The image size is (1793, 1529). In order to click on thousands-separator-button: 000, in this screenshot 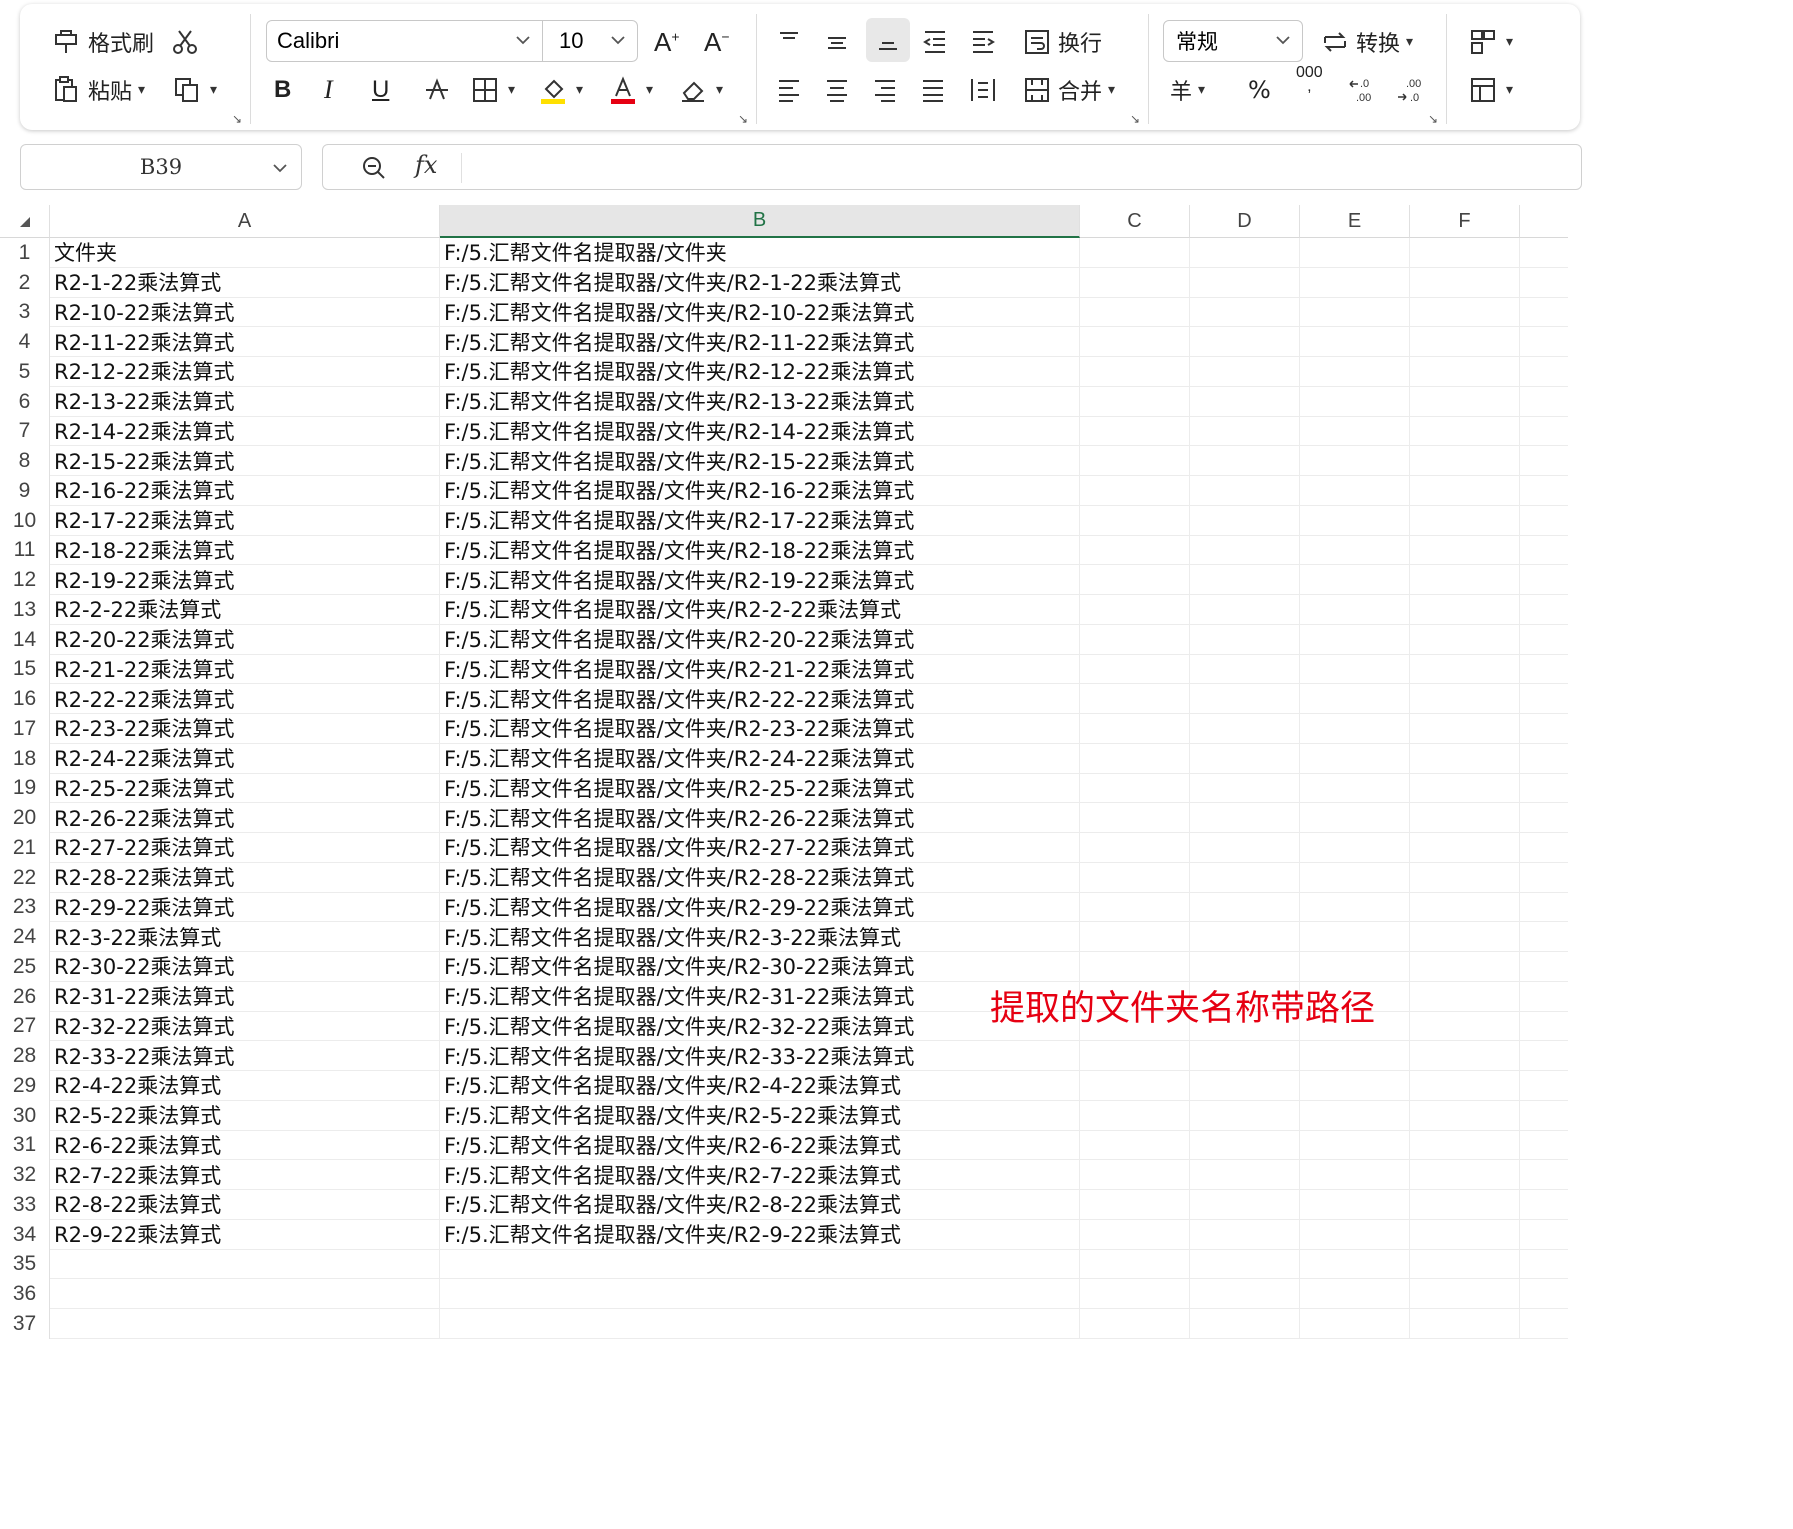, I will do `click(1309, 85)`.